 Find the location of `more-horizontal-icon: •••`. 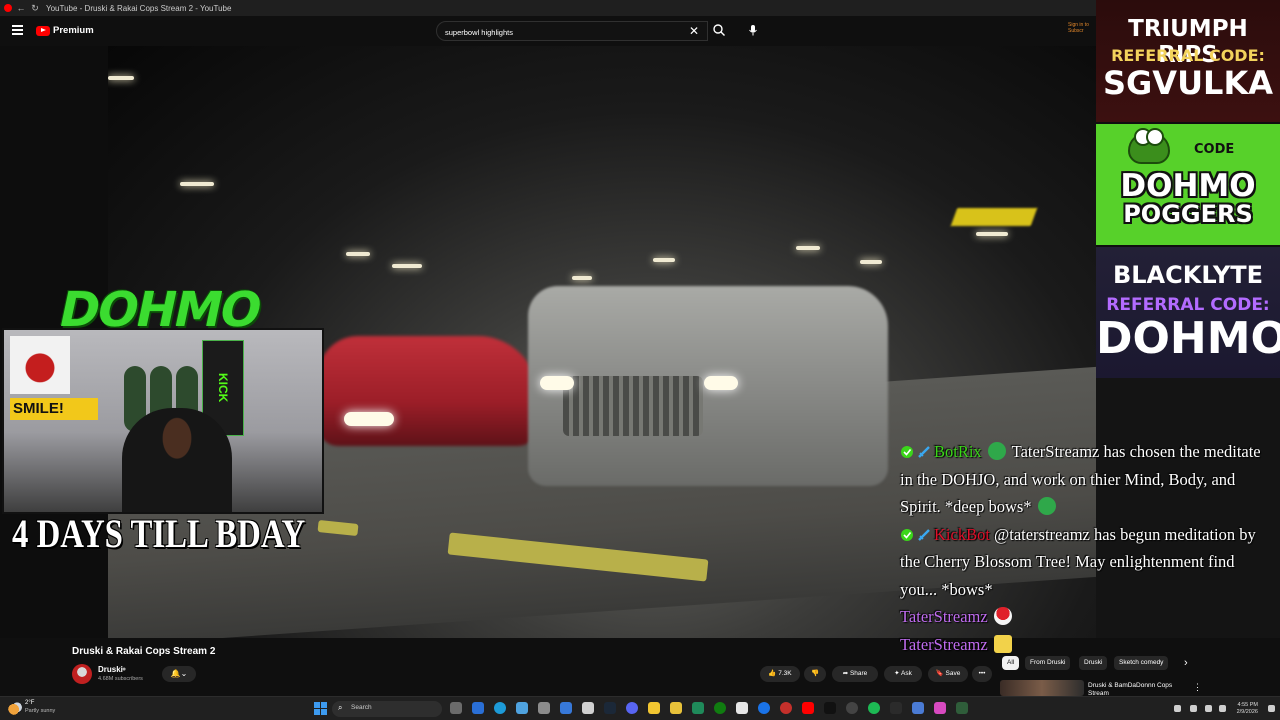

more-horizontal-icon: ••• is located at coordinates (982, 673).